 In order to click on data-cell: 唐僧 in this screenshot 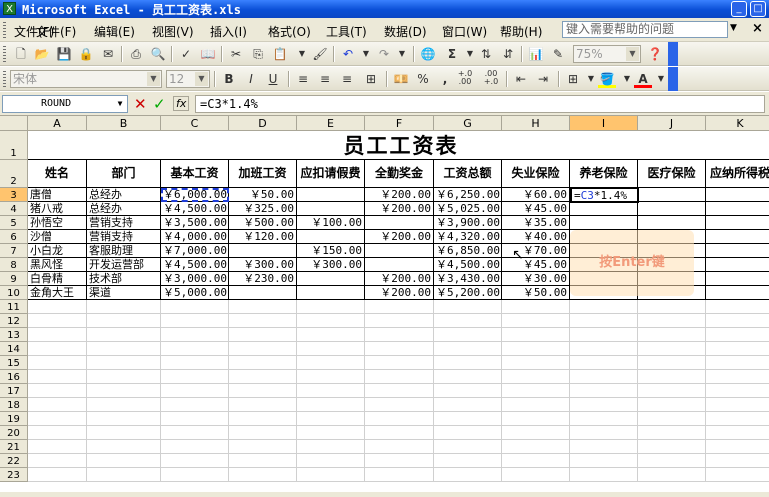, I will do `click(57, 195)`.